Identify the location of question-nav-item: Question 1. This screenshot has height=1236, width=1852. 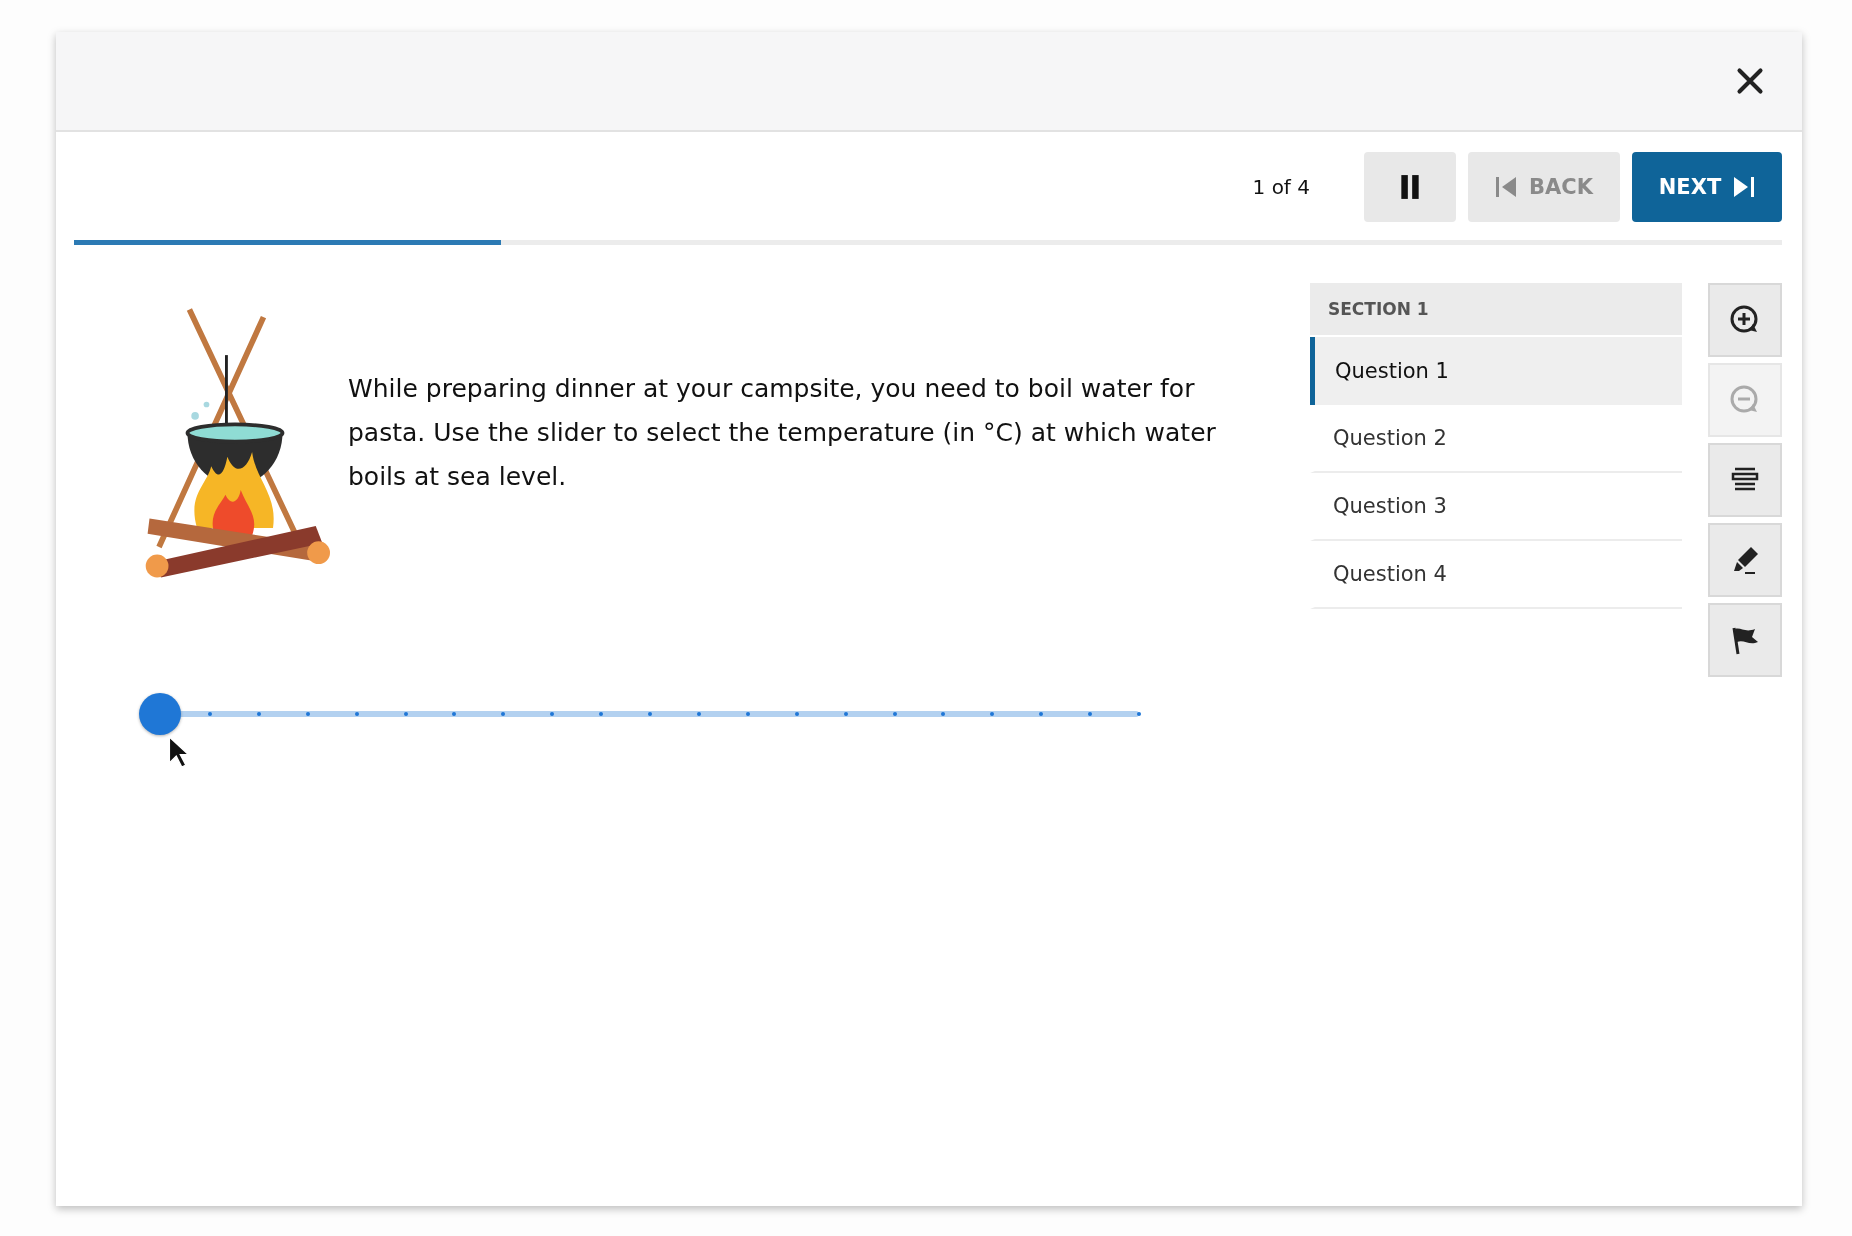
(1496, 371).